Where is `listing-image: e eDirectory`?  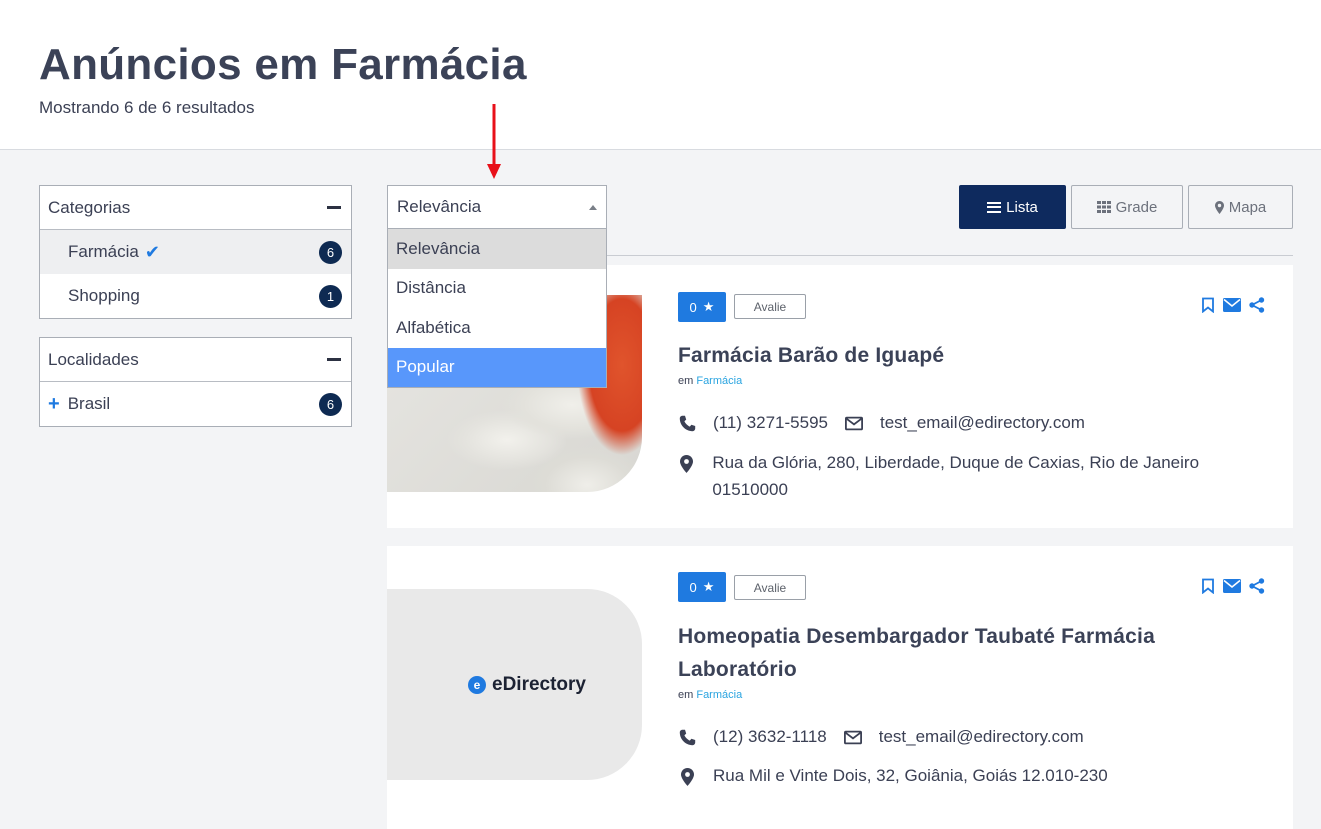 listing-image: e eDirectory is located at coordinates (514, 684).